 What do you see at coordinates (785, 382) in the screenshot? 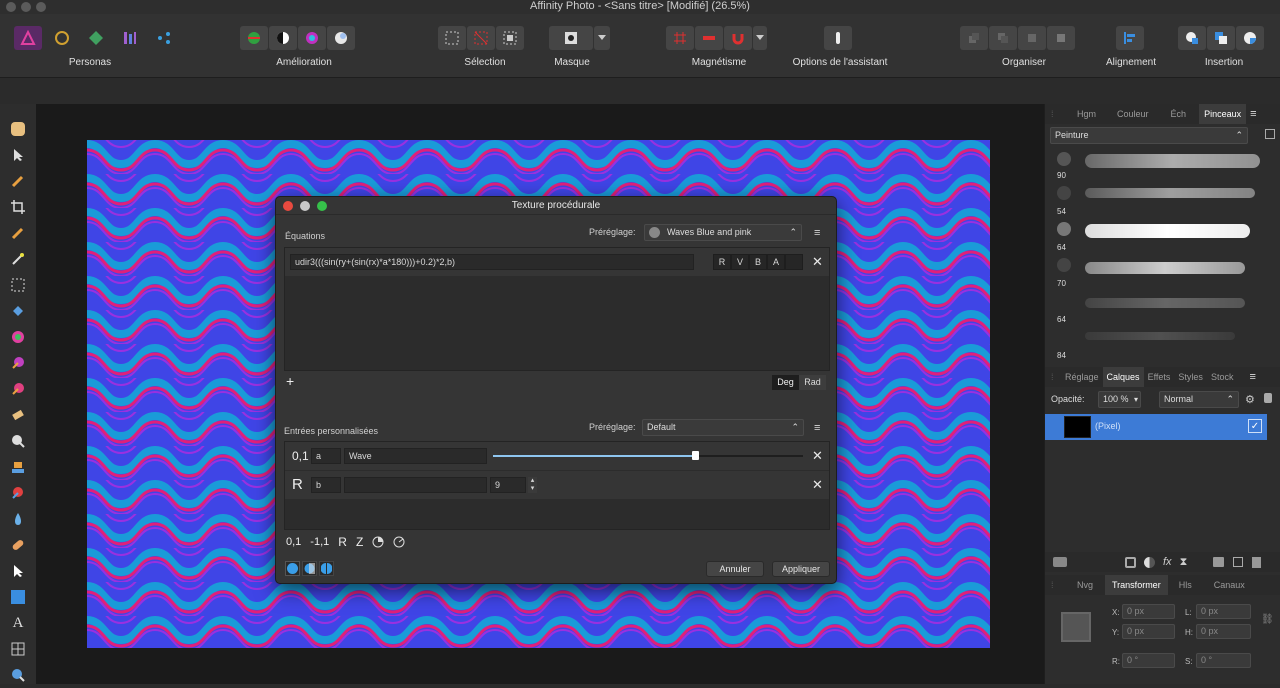
I see `deg-button: Deg` at bounding box center [785, 382].